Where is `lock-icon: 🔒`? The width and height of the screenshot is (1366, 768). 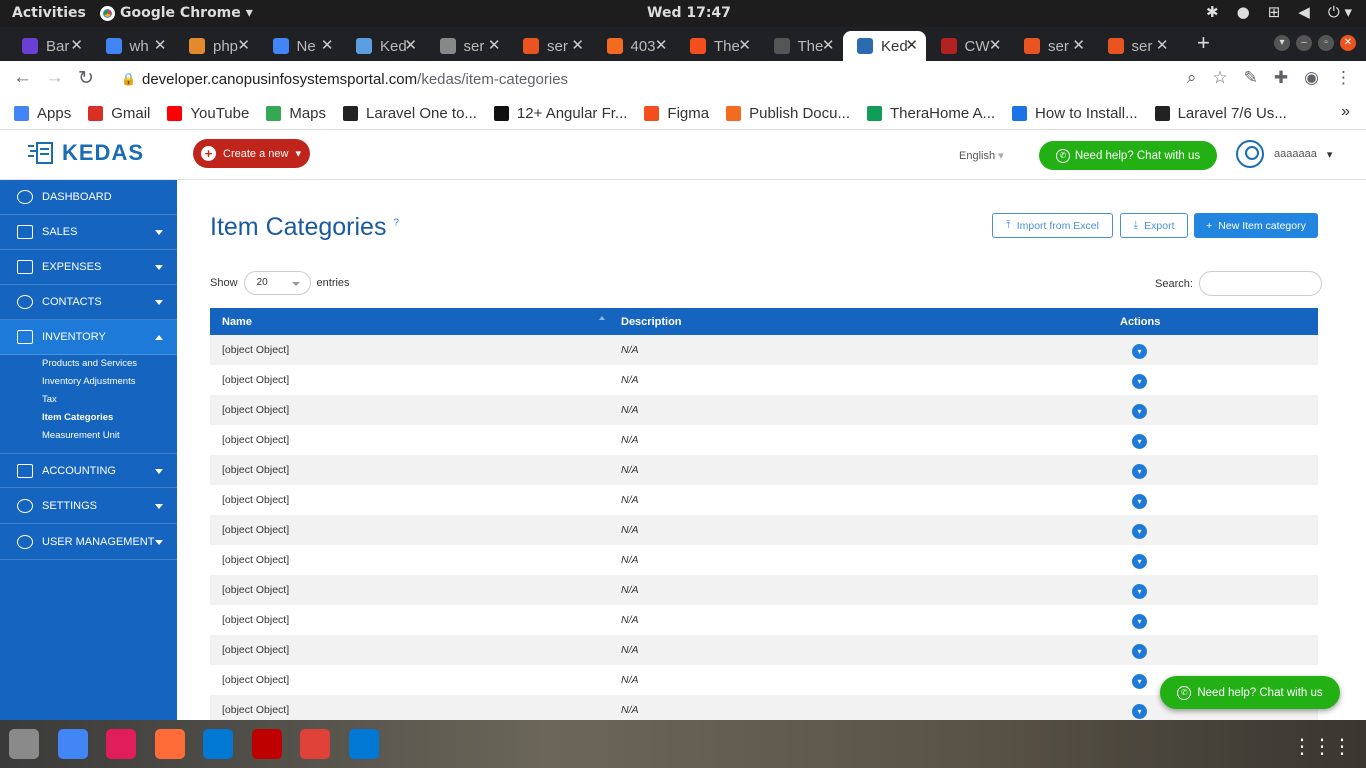
lock-icon: 🔒 is located at coordinates (128, 79).